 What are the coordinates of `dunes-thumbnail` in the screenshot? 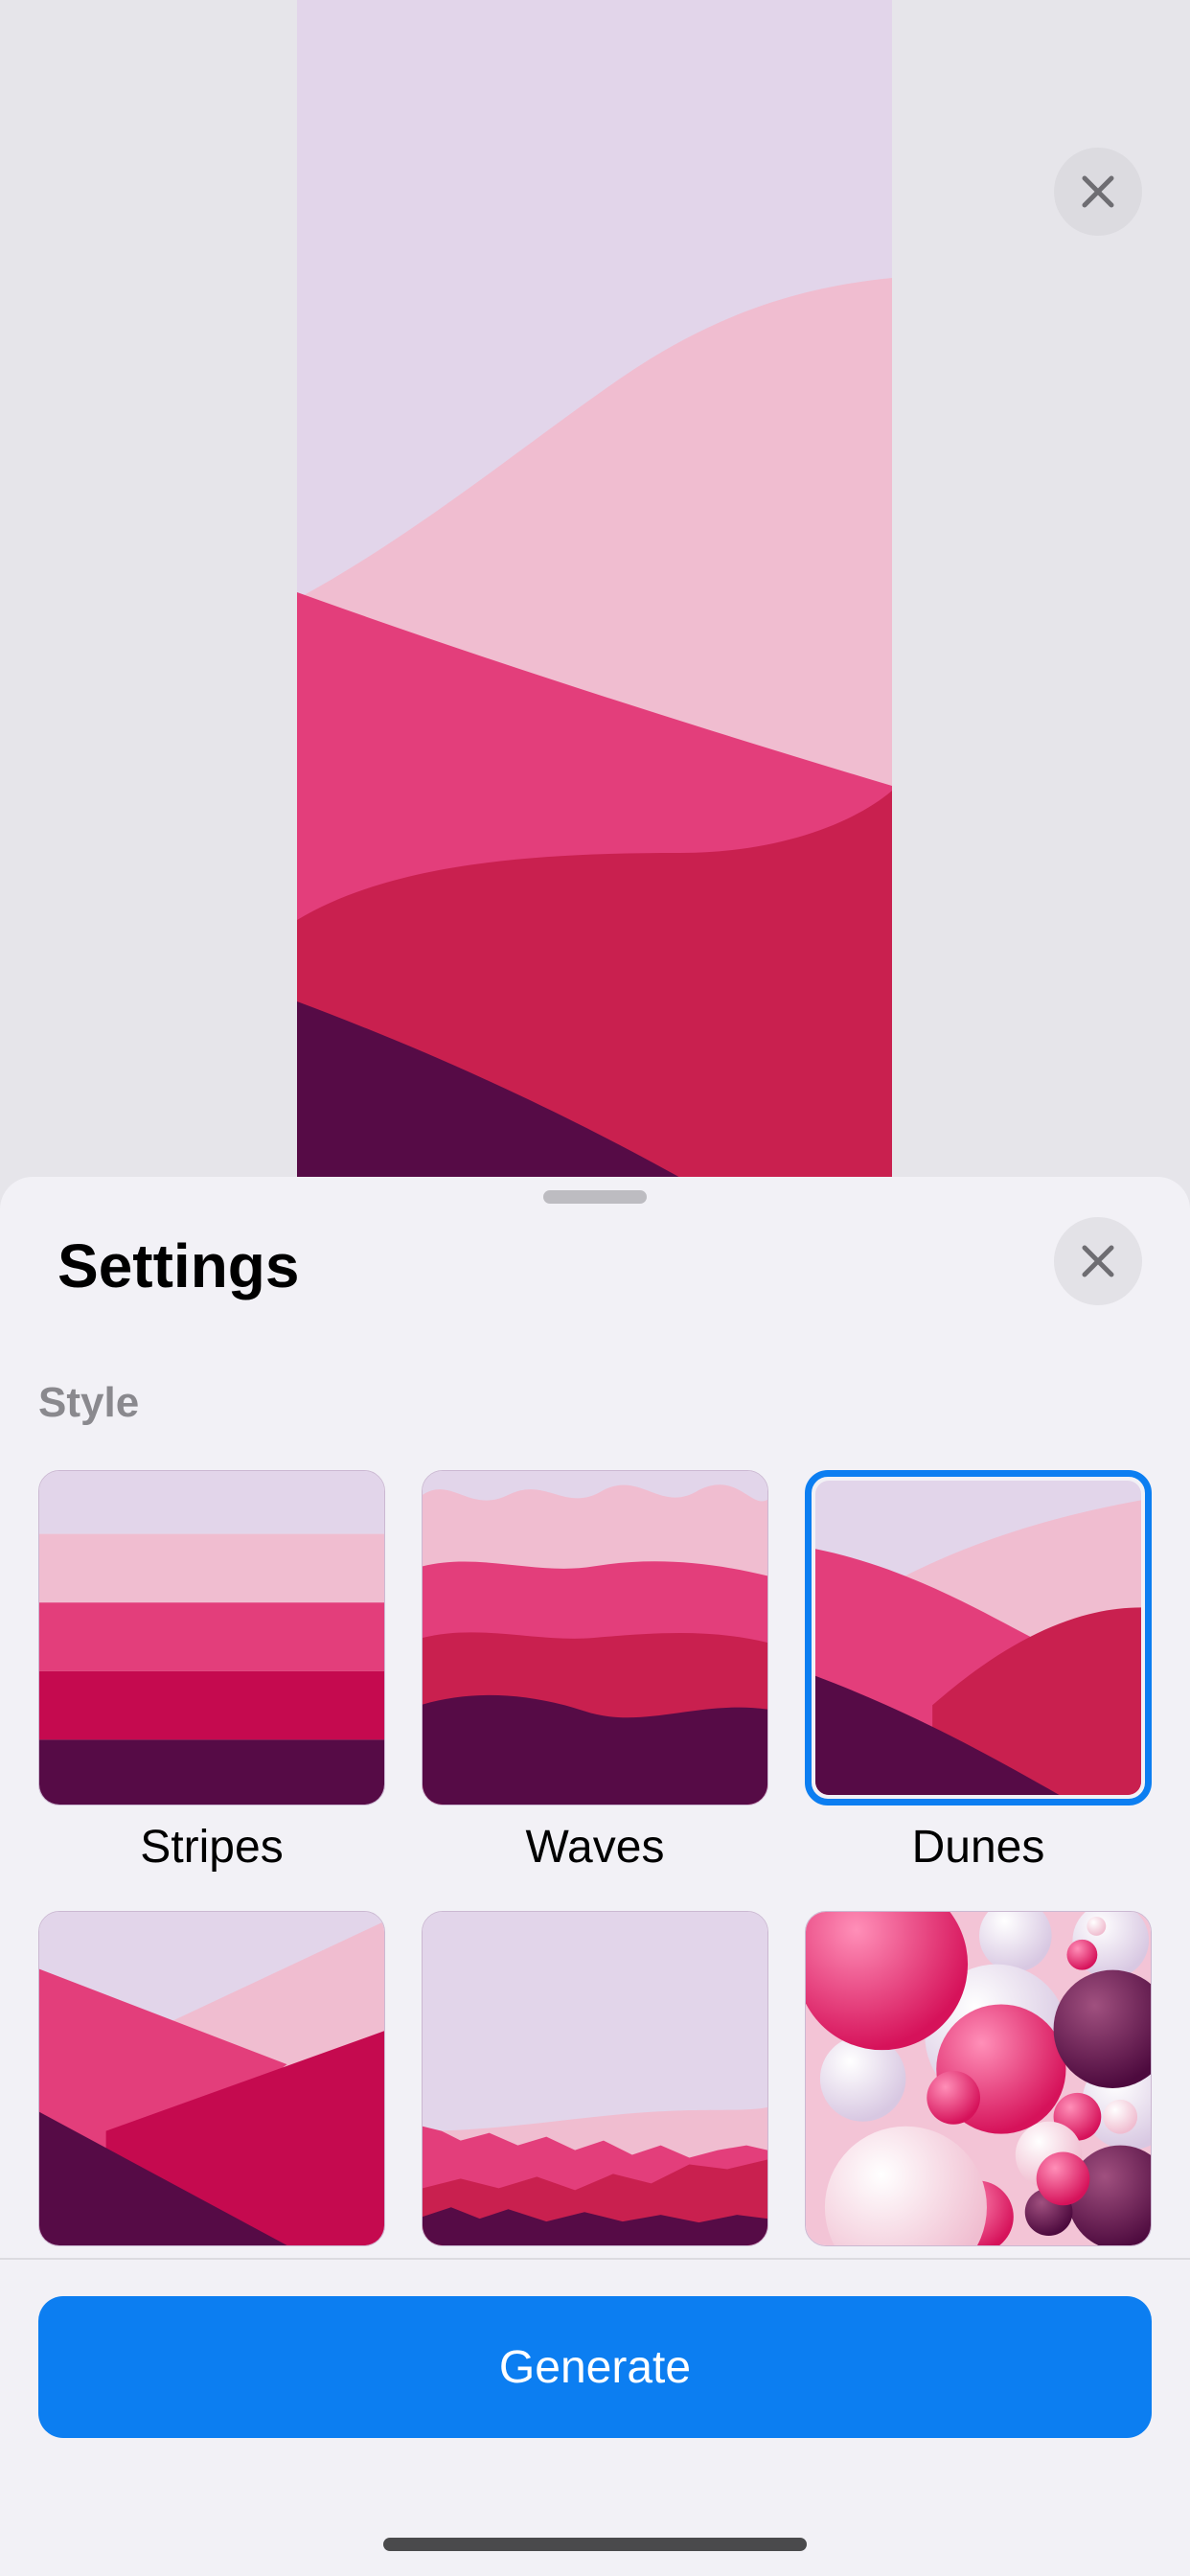 It's located at (978, 1638).